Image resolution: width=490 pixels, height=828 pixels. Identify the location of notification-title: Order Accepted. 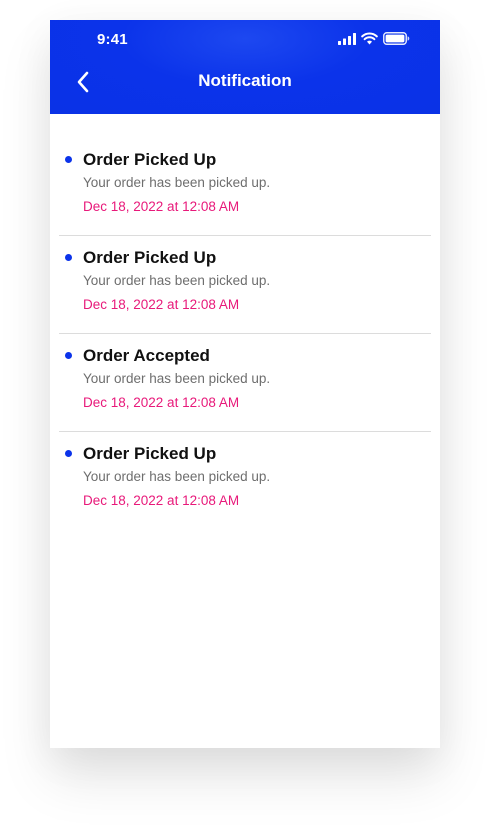
(146, 355).